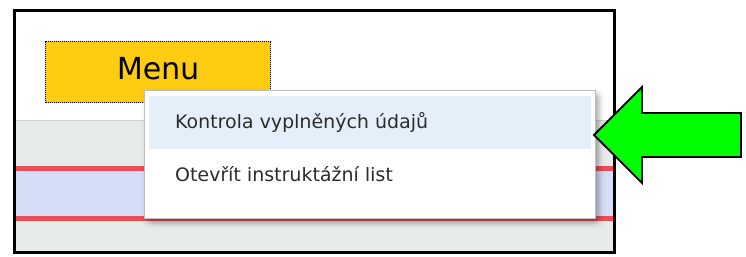 This screenshot has height=257, width=746. Describe the element at coordinates (370, 122) in the screenshot. I see `menu-item-check-data: Kontrola vyplněných údajů` at that location.